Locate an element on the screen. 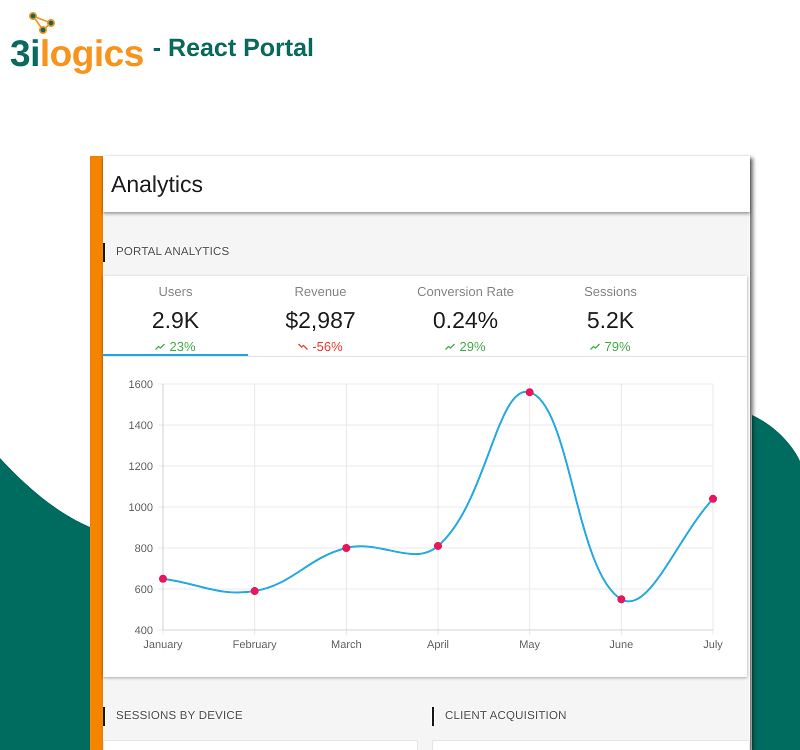 Image resolution: width=800 pixels, height=750 pixels. y-tick-label: 1200 is located at coordinates (140, 467).